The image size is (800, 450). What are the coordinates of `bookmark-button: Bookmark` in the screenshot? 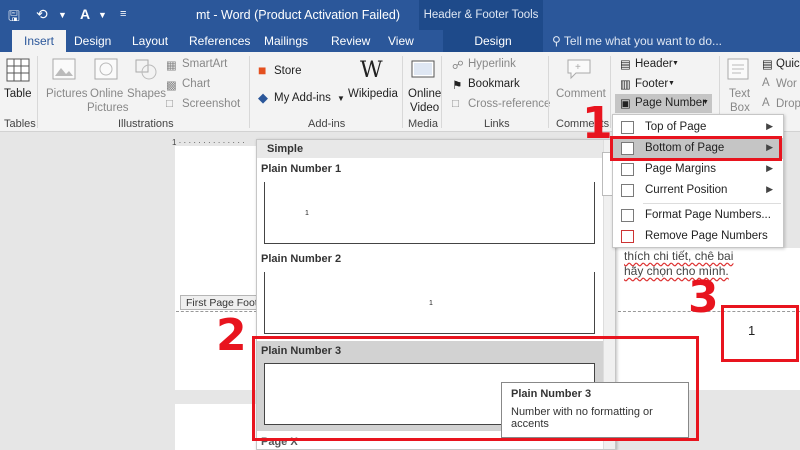 It's located at (494, 84).